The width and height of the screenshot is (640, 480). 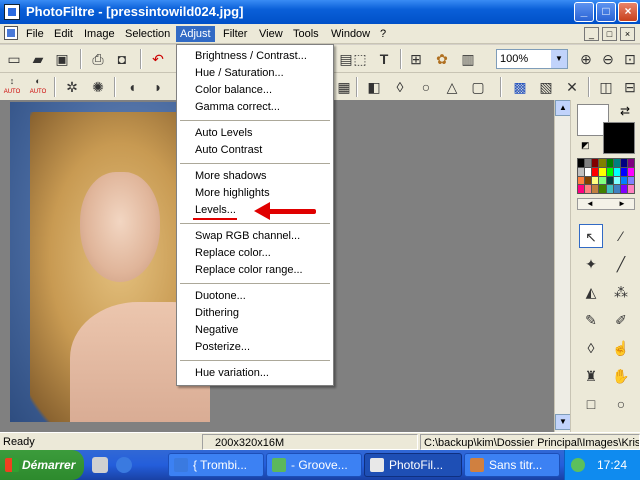 What do you see at coordinates (124, 465) in the screenshot?
I see `internet-explorer-icon` at bounding box center [124, 465].